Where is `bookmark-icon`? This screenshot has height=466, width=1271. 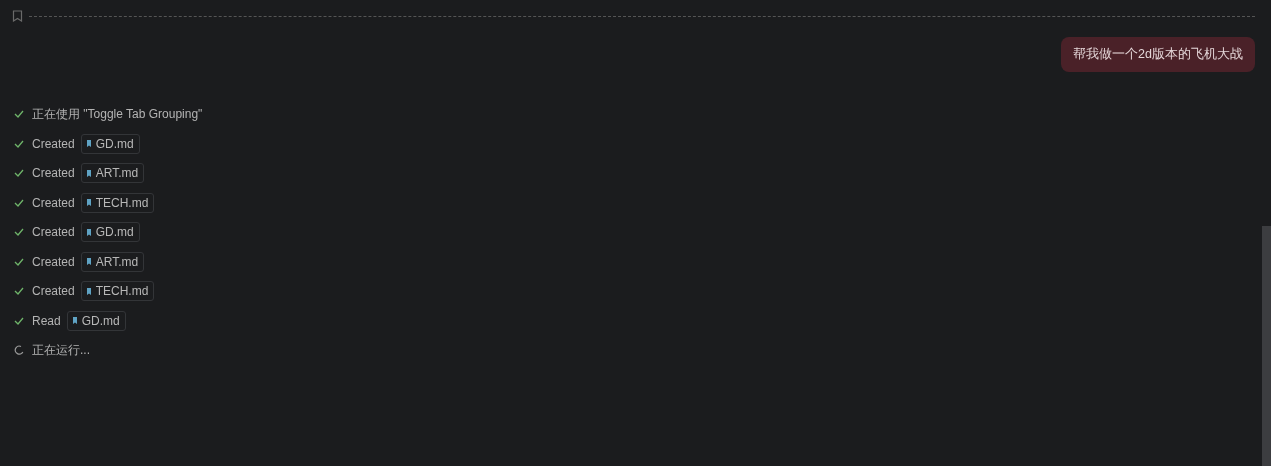
bookmark-icon is located at coordinates (17, 16).